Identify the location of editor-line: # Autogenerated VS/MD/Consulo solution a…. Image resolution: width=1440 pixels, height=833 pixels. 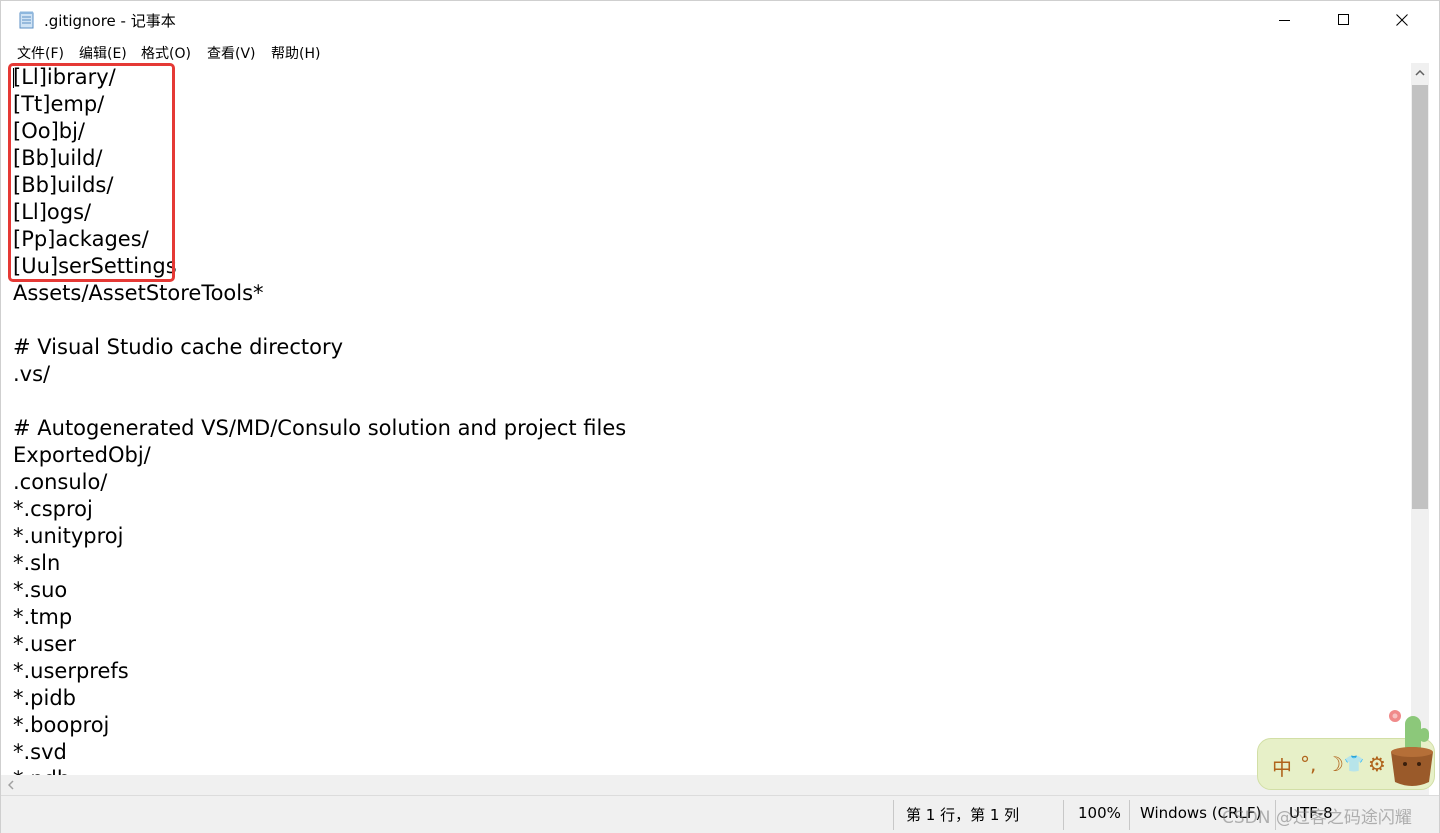
(320, 428).